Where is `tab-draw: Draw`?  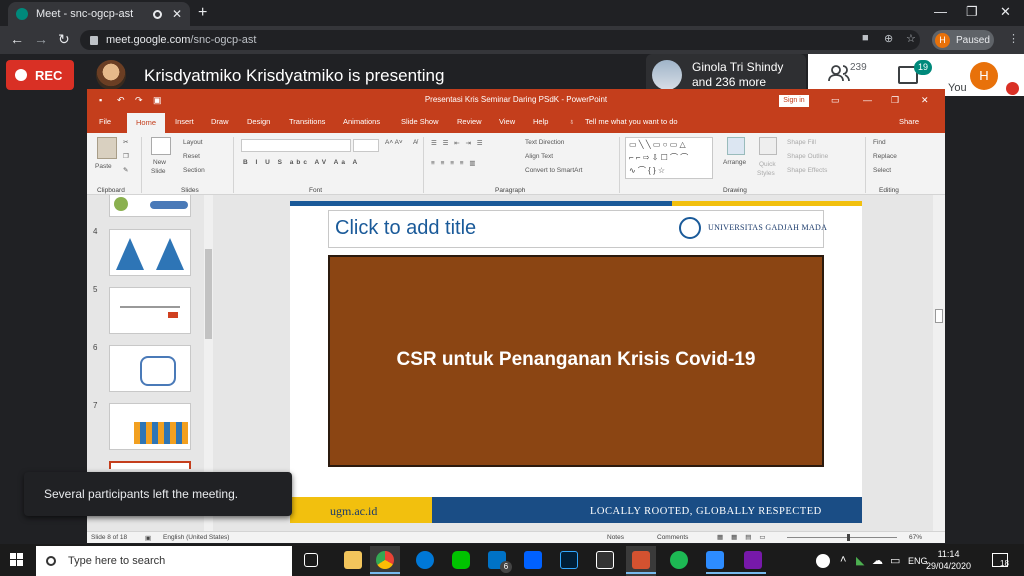 tab-draw: Draw is located at coordinates (220, 121).